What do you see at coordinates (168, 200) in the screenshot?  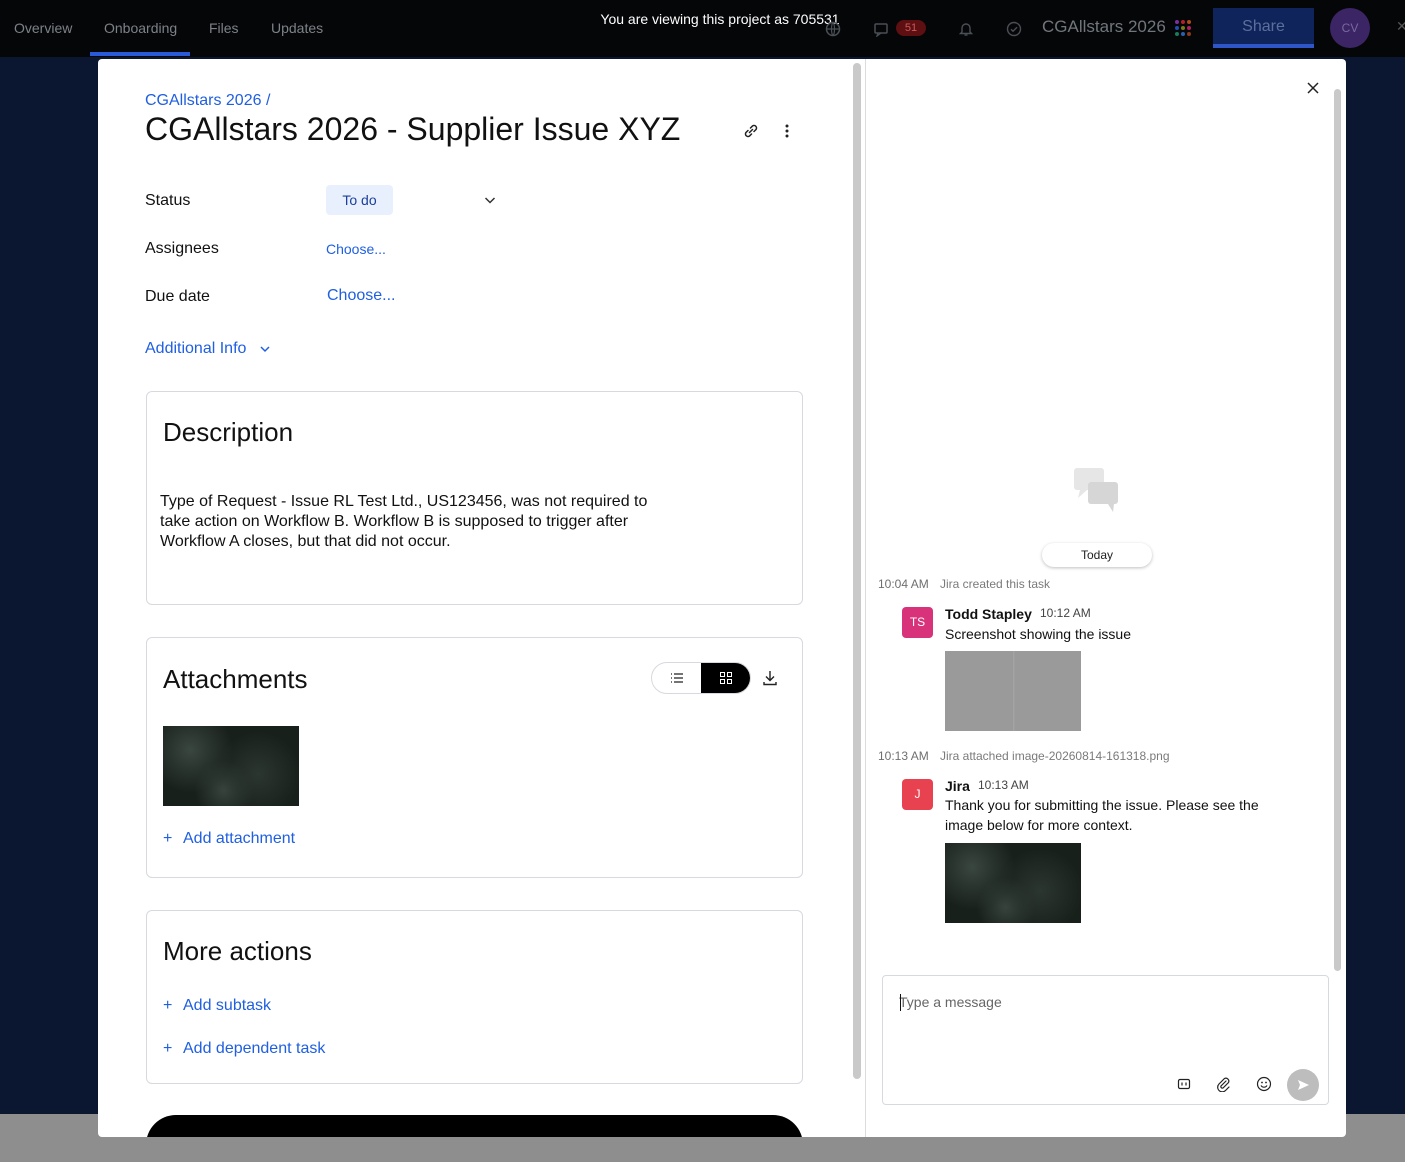 I see `status-label: Status` at bounding box center [168, 200].